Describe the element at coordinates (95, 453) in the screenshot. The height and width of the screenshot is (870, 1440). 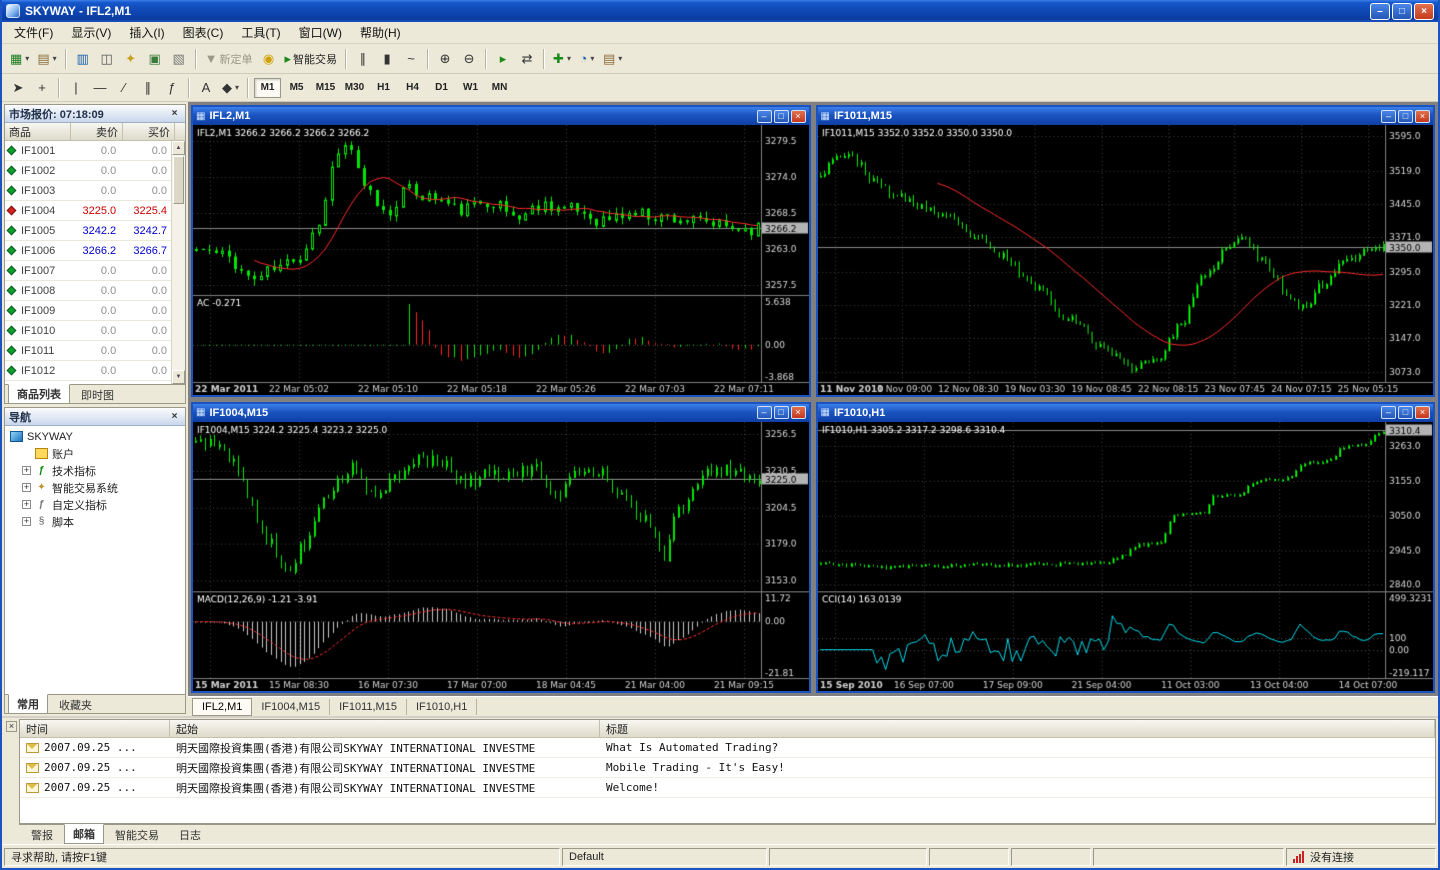
I see `navigator-item-0: 账户` at that location.